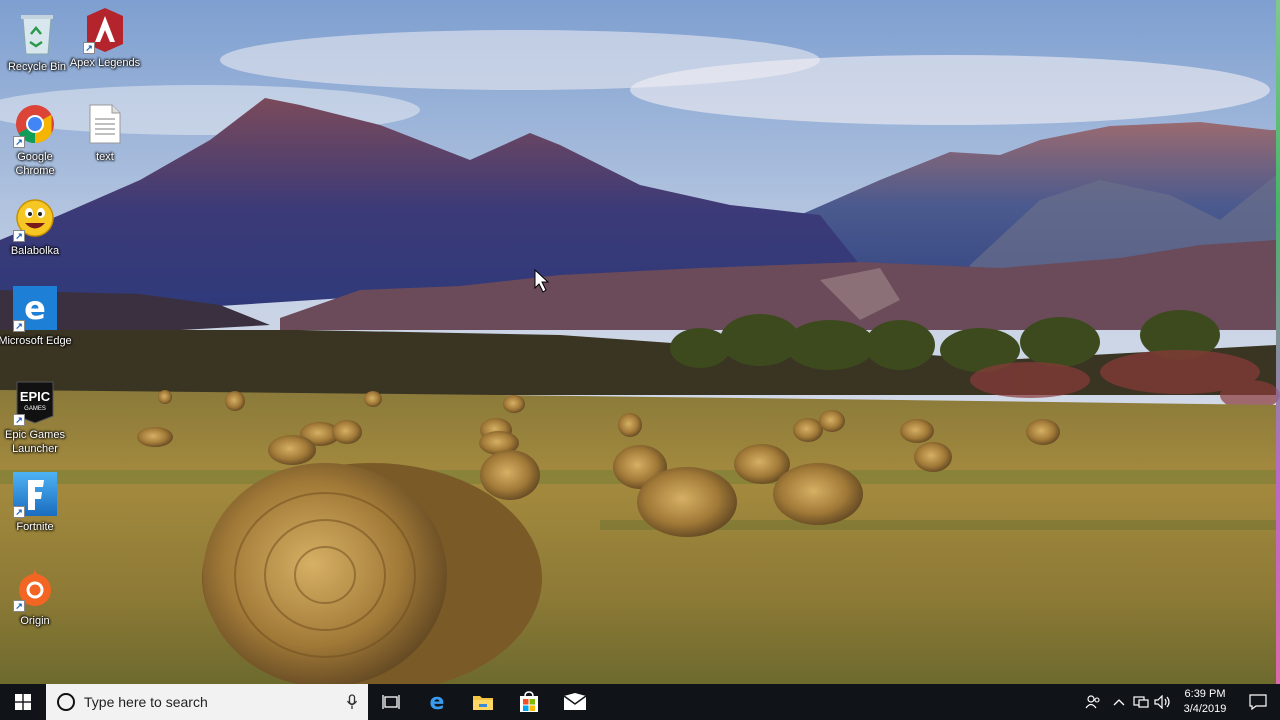 The image size is (1280, 720). I want to click on taskbar-edge-button: e, so click(437, 702).